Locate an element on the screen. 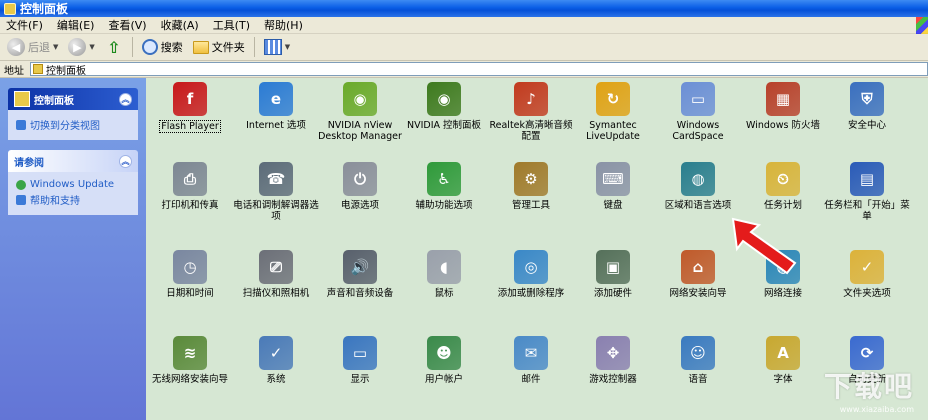 The image size is (928, 420). cp-item-globe: e Internet 选项 is located at coordinates (276, 106).